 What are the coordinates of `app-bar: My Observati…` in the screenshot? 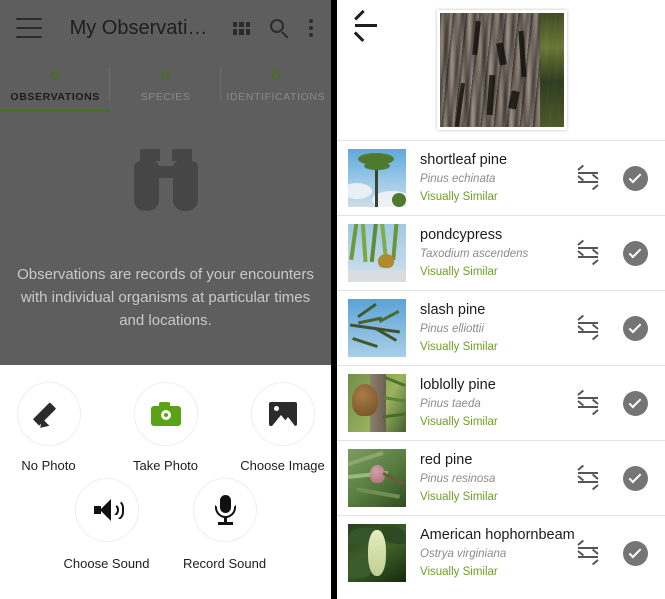 It's located at (165, 28).